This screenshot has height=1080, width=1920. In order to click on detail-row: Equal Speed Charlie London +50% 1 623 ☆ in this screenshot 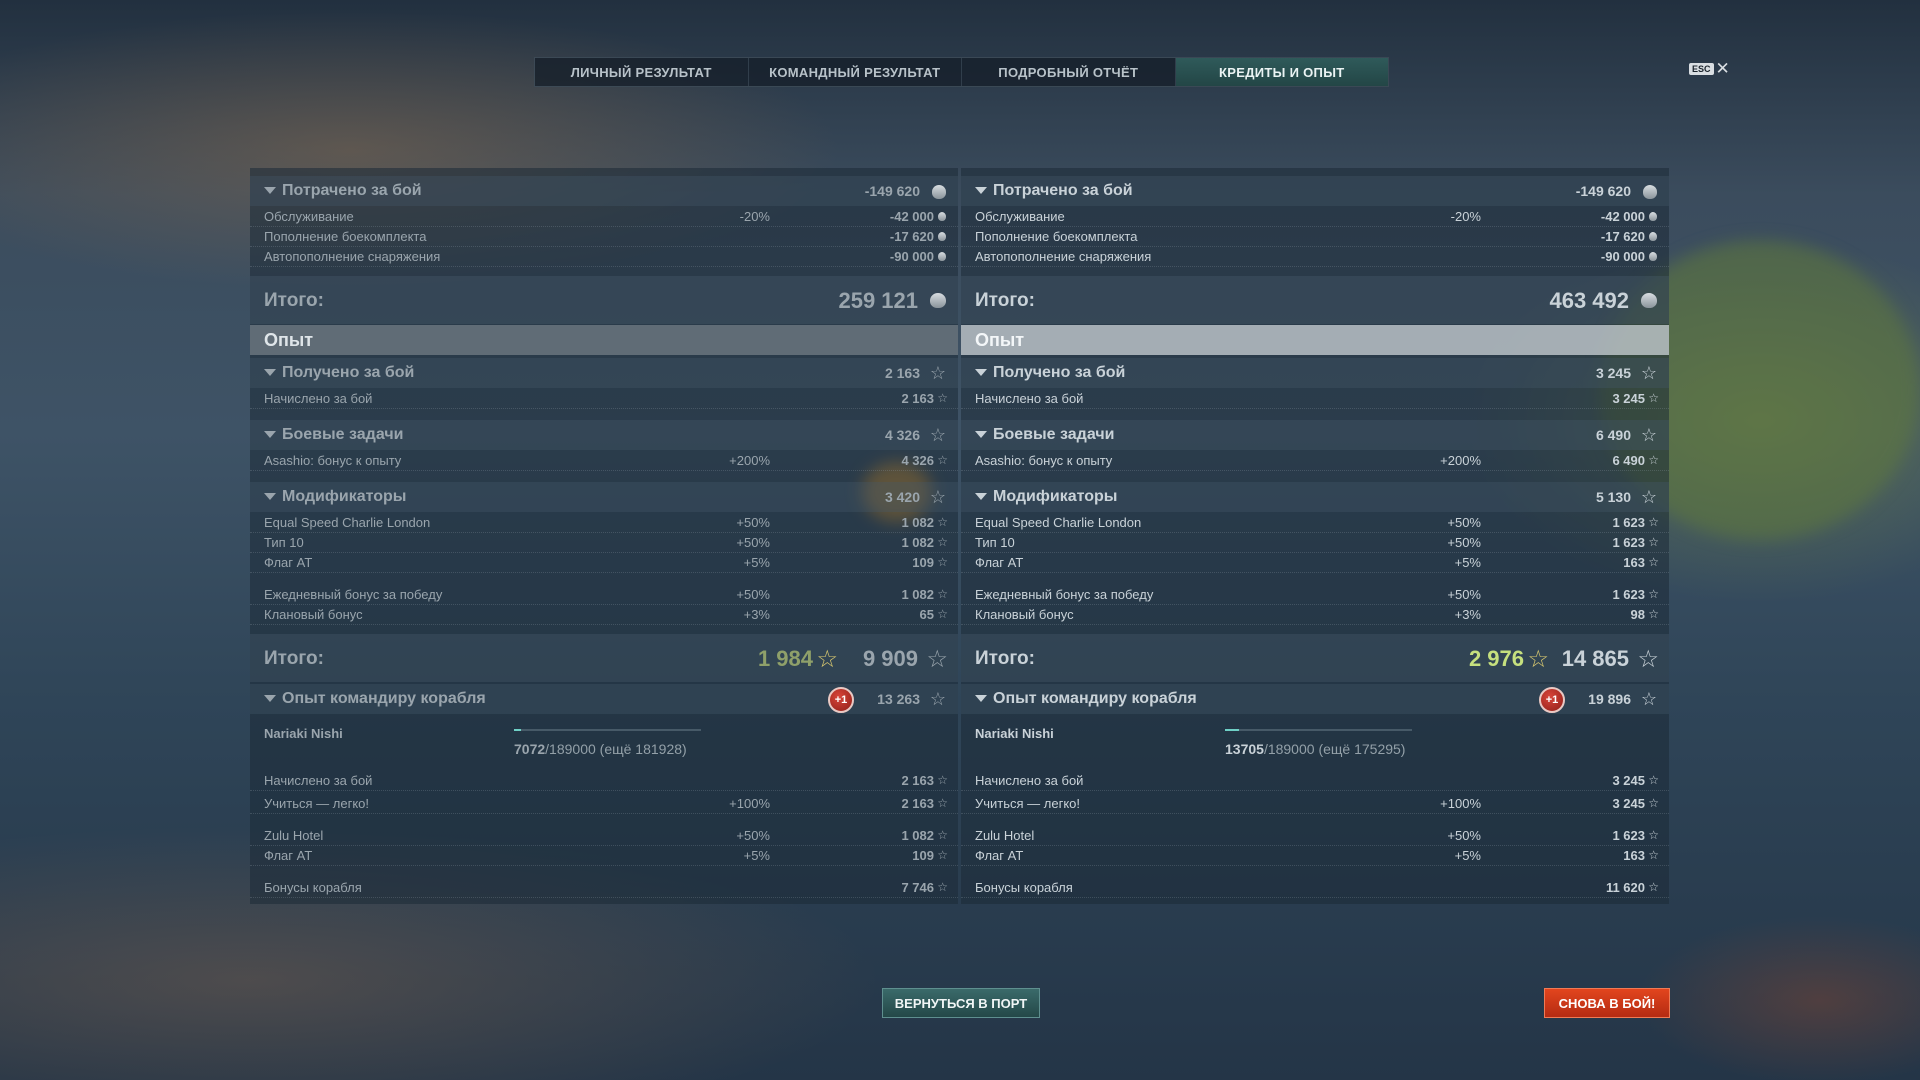, I will do `click(1315, 522)`.